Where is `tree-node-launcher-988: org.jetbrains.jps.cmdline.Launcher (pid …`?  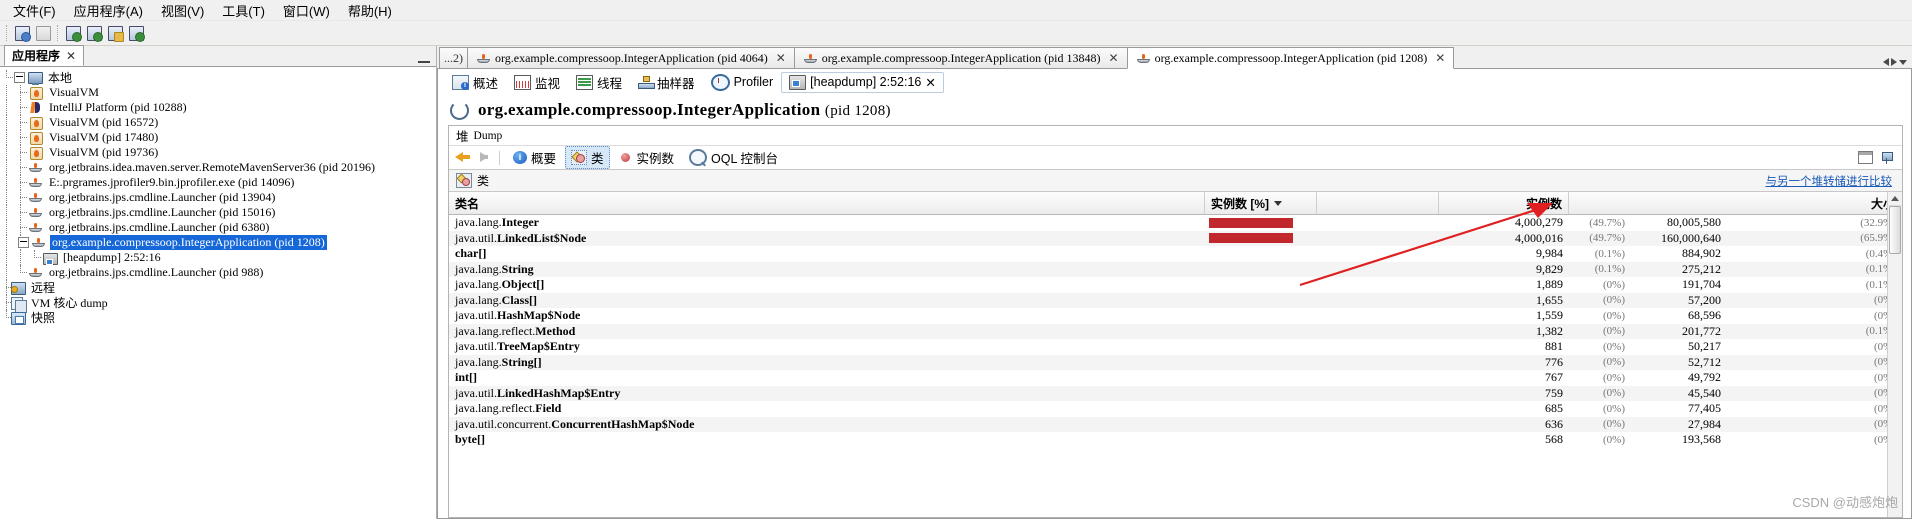
tree-node-launcher-988: org.jetbrains.jps.cmdline.Launcher (pid … is located at coordinates (218, 272).